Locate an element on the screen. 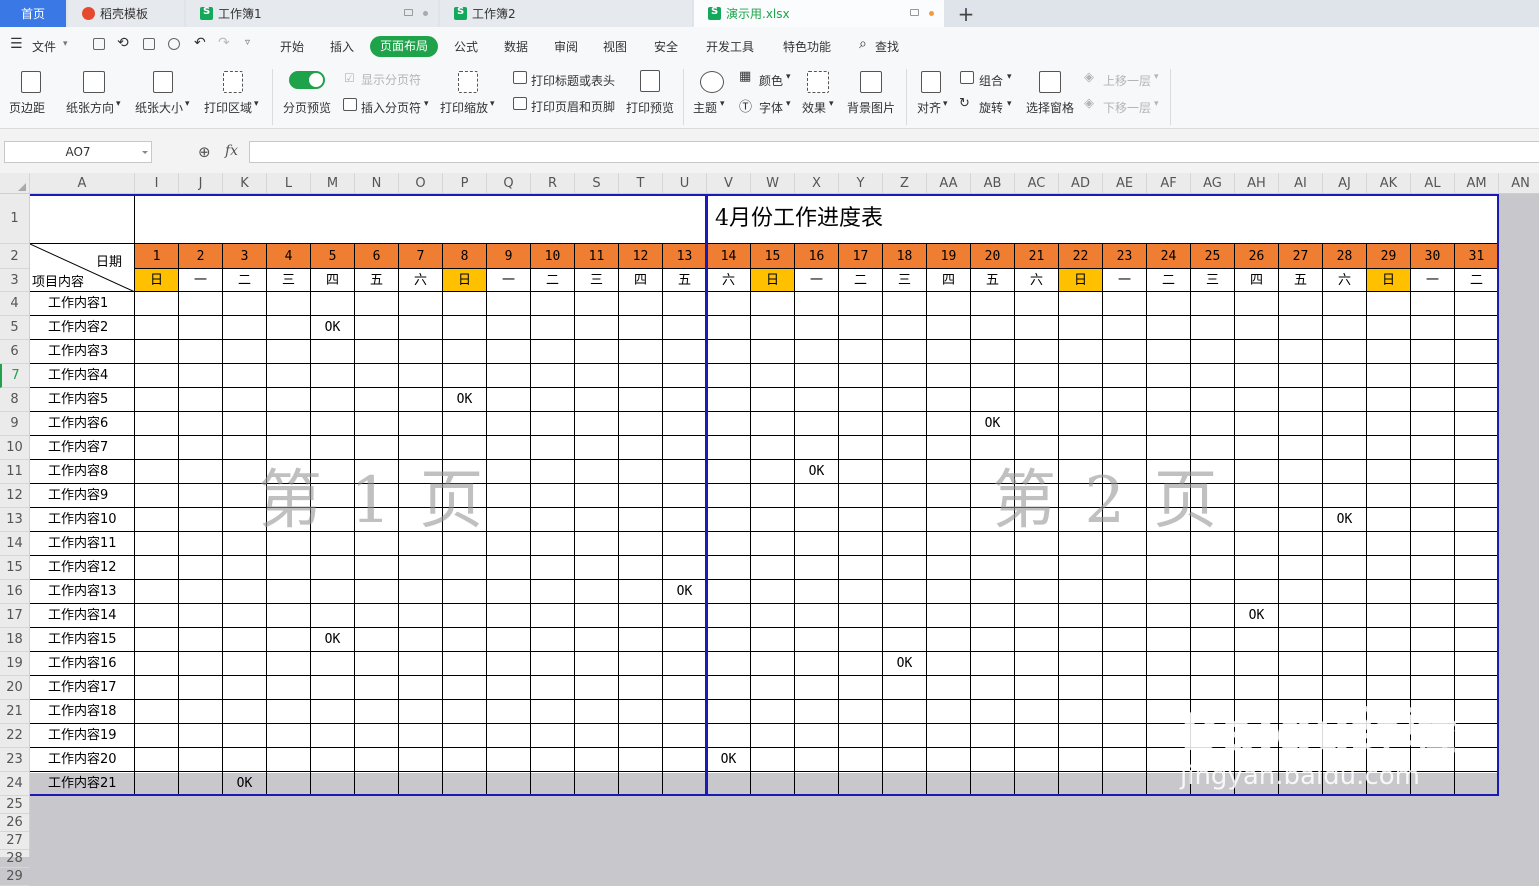  item-name-cell: 工作内容19 is located at coordinates (82, 736).